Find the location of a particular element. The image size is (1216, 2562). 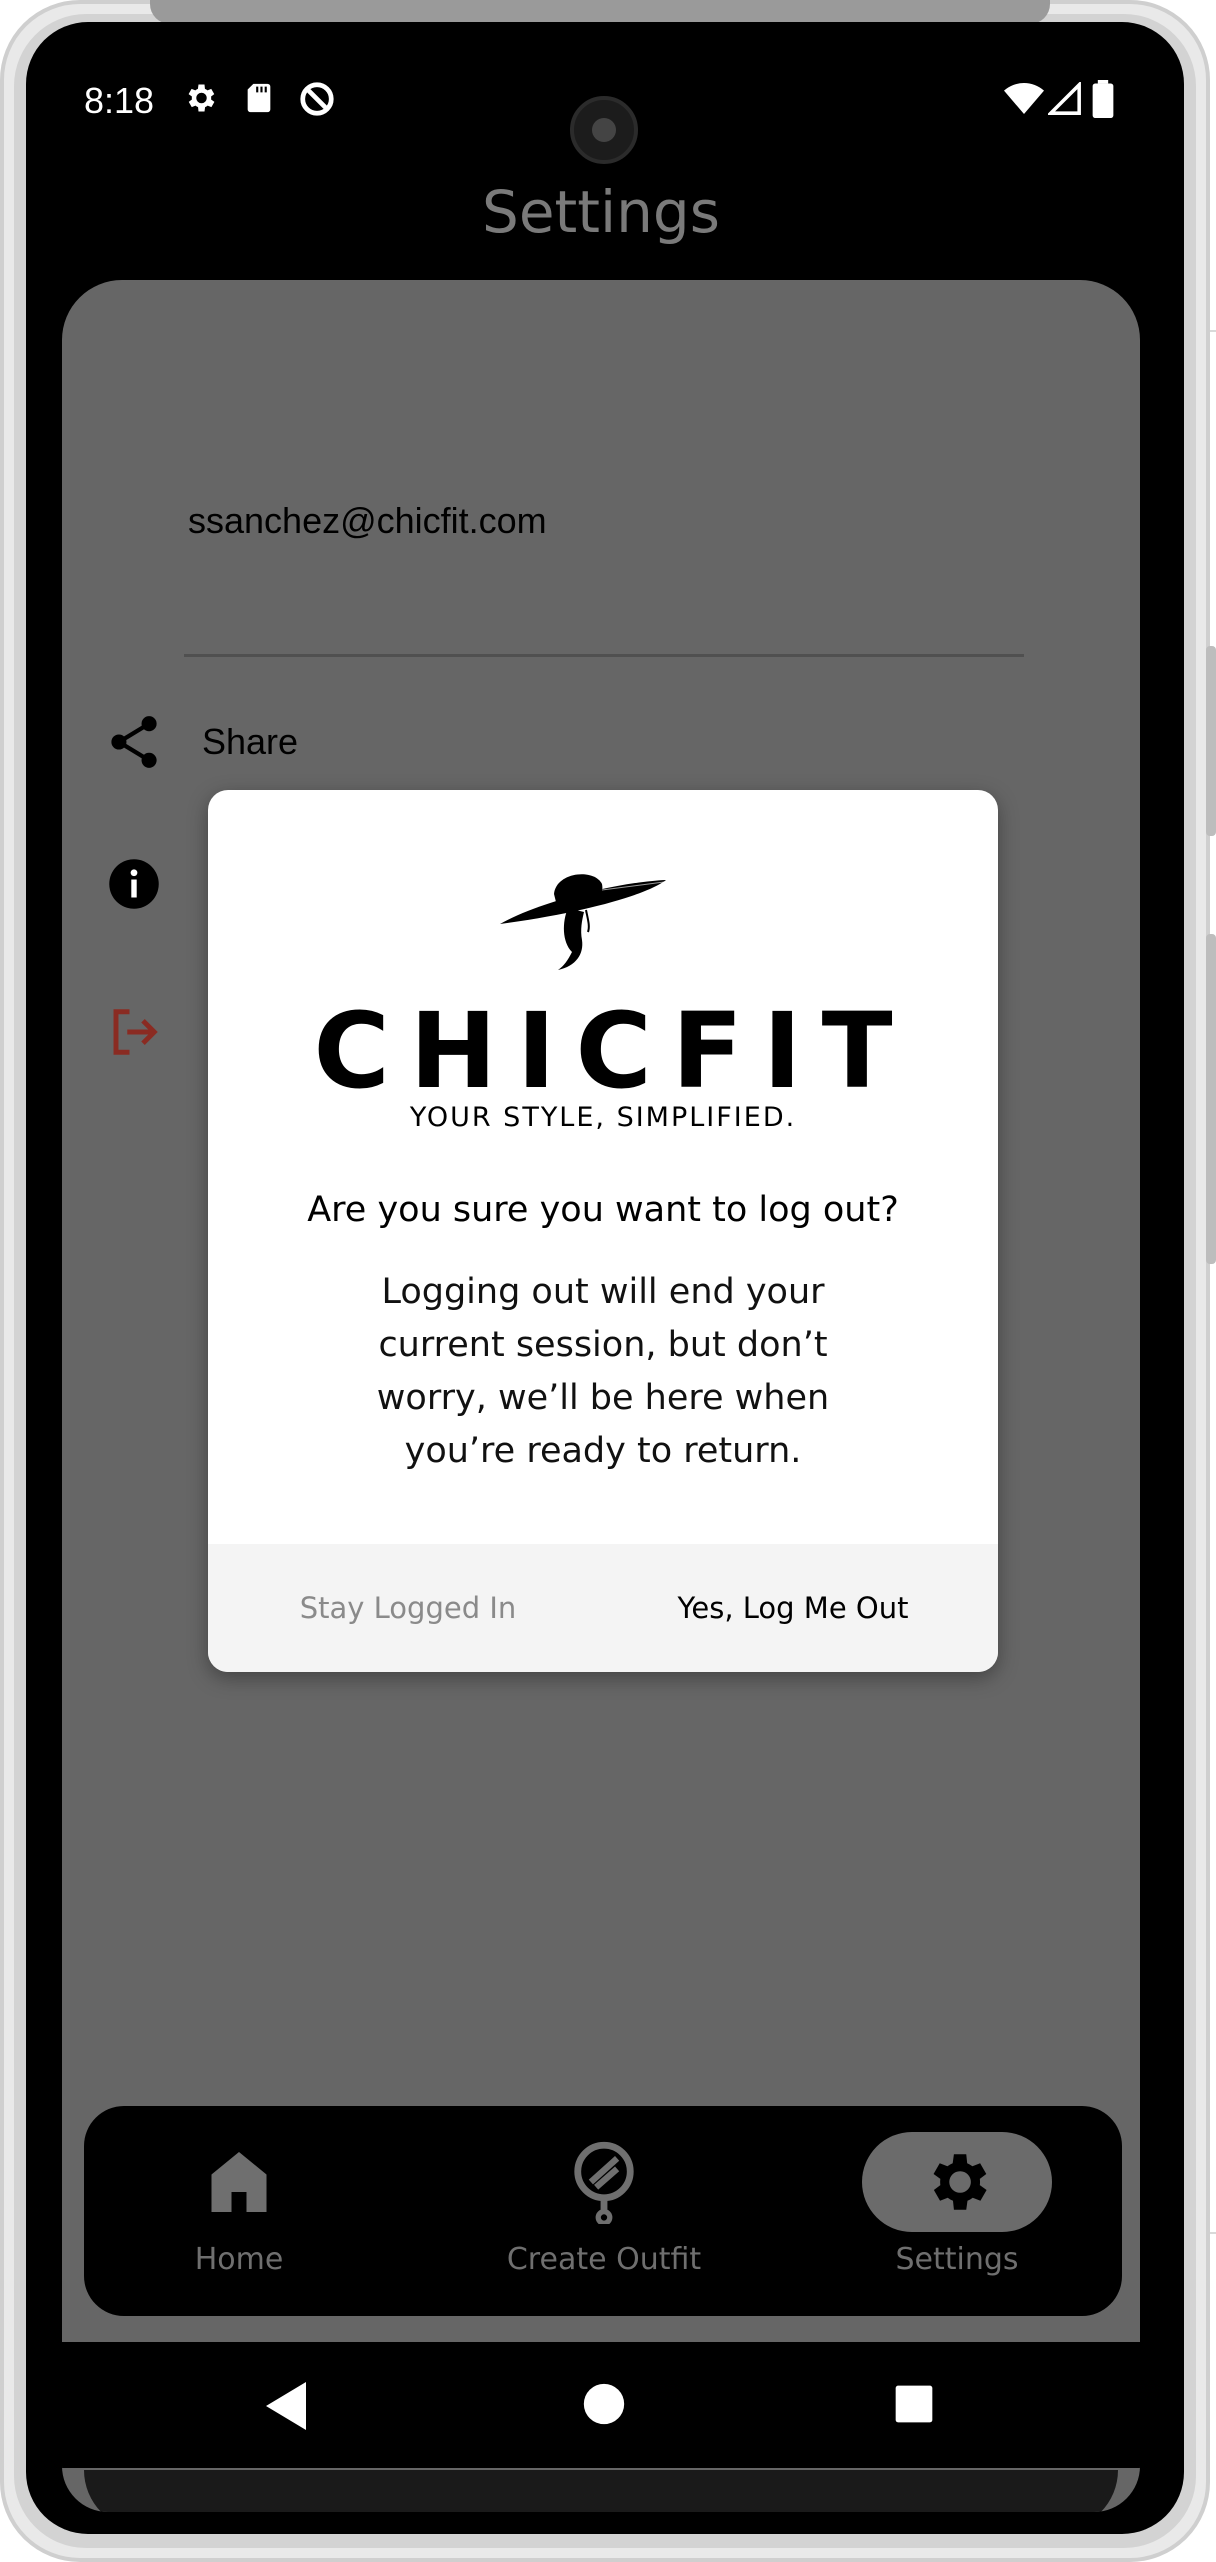

system-nav-bar is located at coordinates (601, 2405).